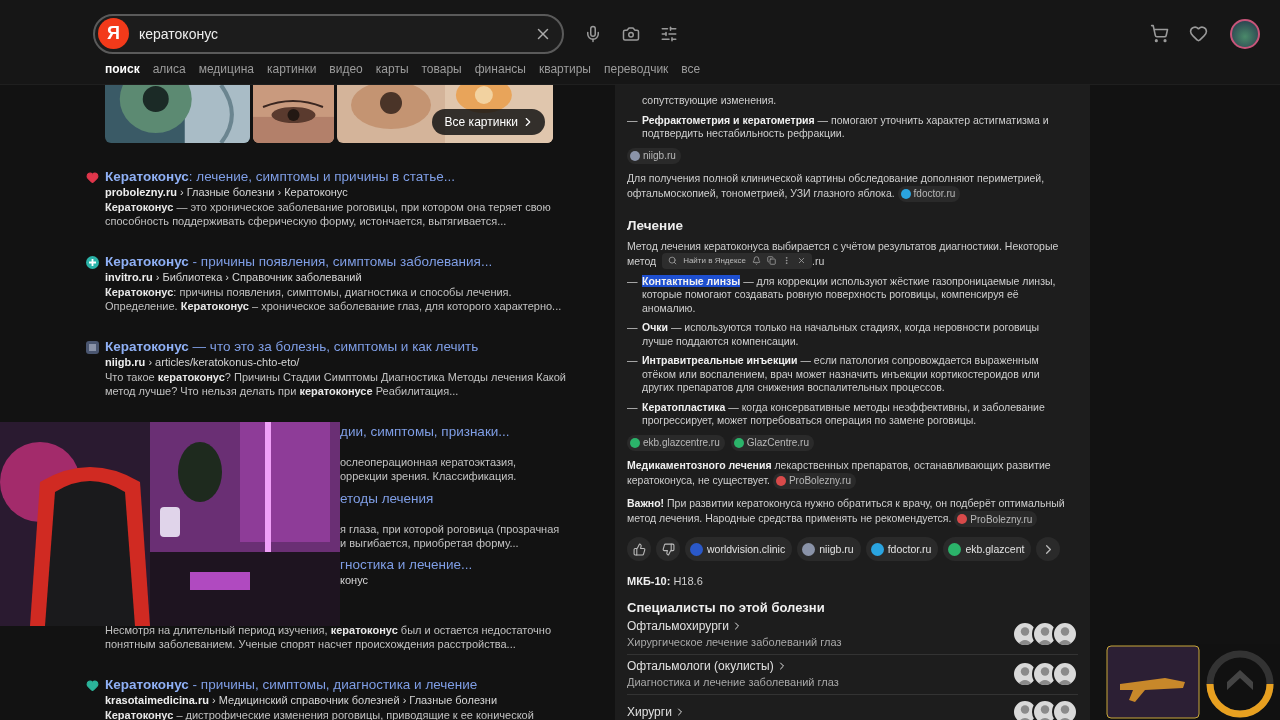  I want to click on list-item-text: Очки — используются только на начальных стадиях, когда неровности роговицы лучше поддаются компенсации., so click(841, 335).